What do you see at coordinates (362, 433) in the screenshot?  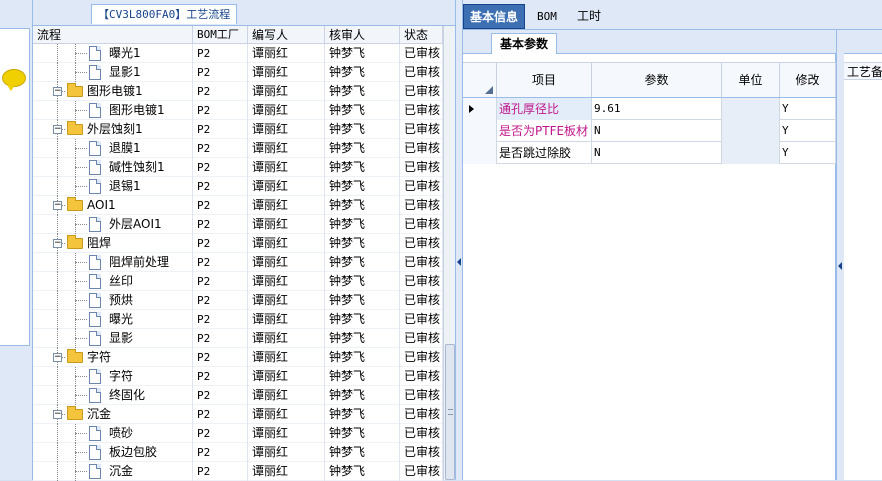 I see `reviewer-cell: 钟梦飞` at bounding box center [362, 433].